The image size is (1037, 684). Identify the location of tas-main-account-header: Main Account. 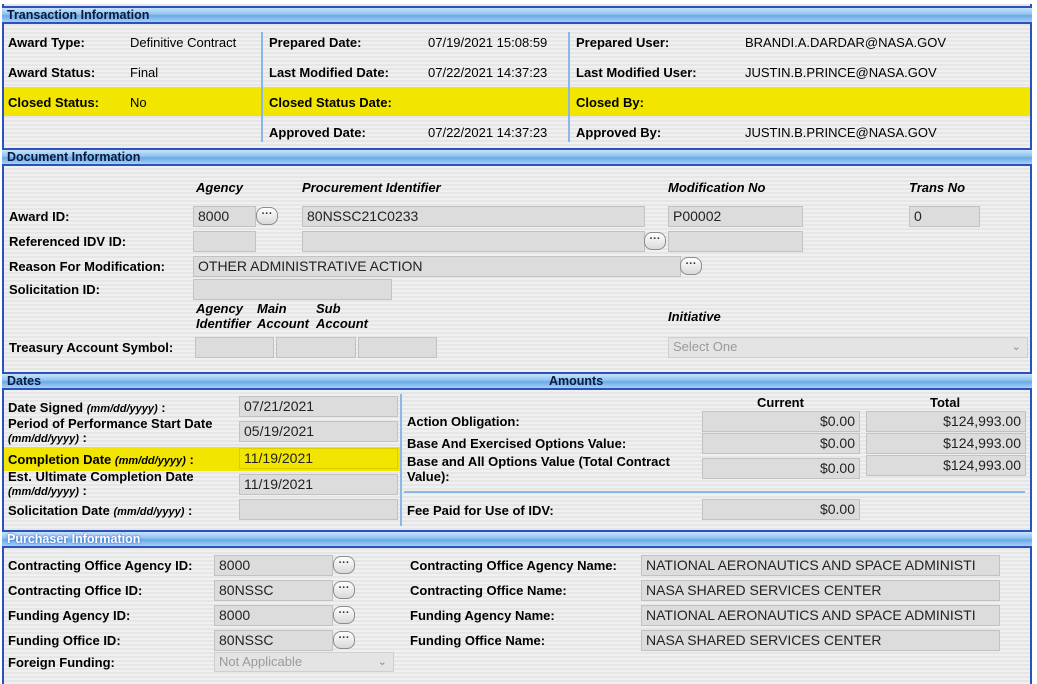
(283, 316).